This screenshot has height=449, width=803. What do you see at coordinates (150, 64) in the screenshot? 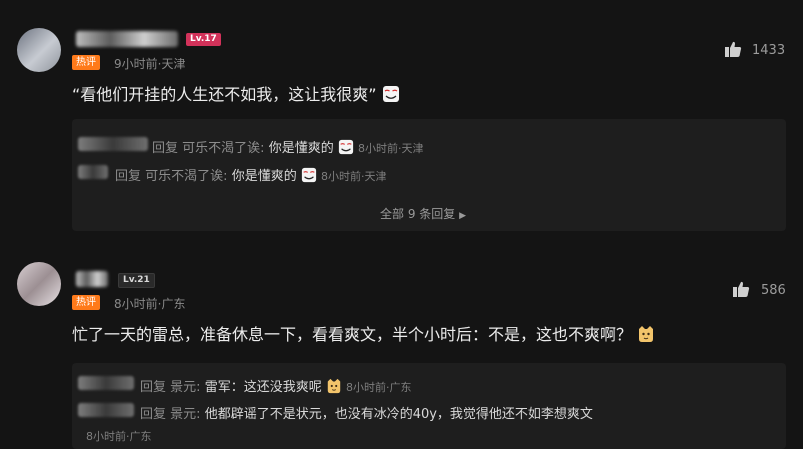
I see `comment-meta: 9小时前·天津` at bounding box center [150, 64].